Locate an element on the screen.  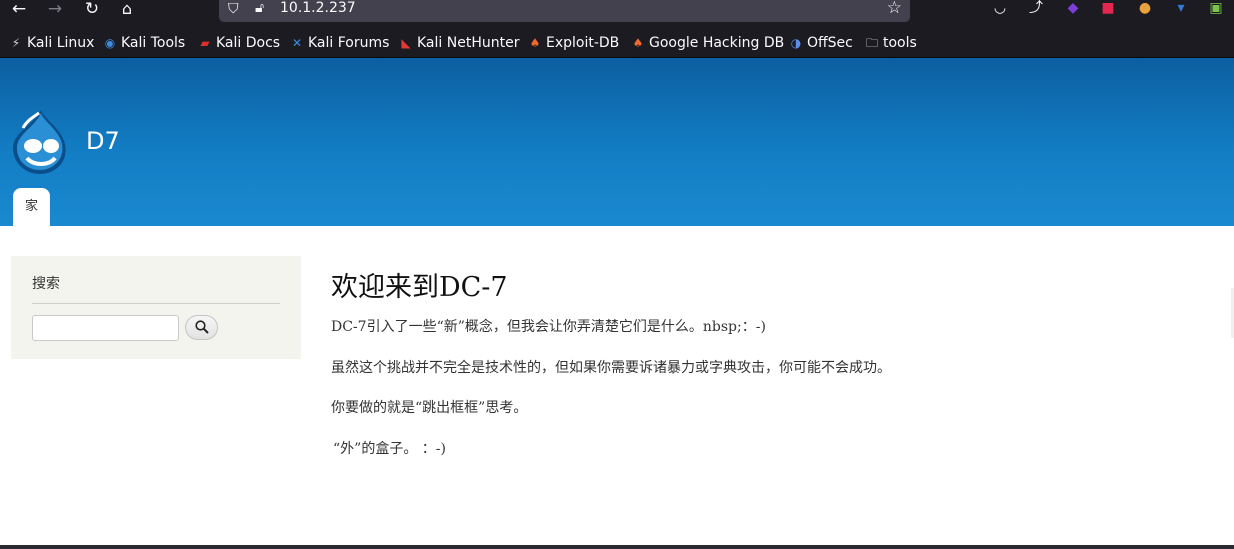
extension-red-icon: ■ is located at coordinates (1108, 8).